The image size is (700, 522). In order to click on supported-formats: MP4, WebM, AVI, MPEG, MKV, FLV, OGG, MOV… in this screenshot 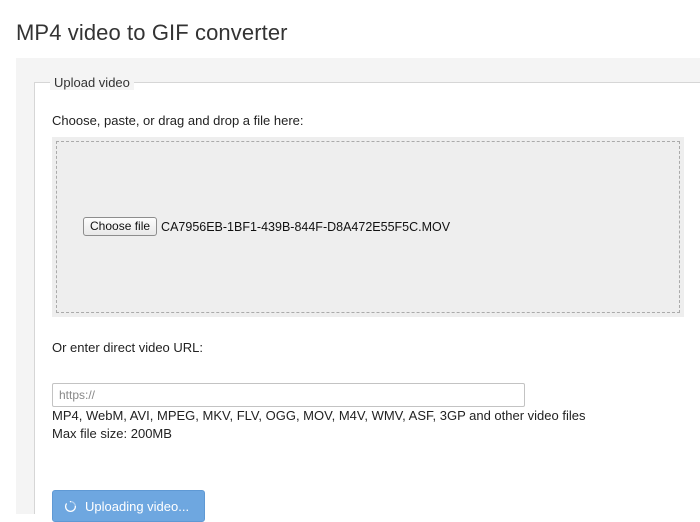, I will do `click(319, 415)`.